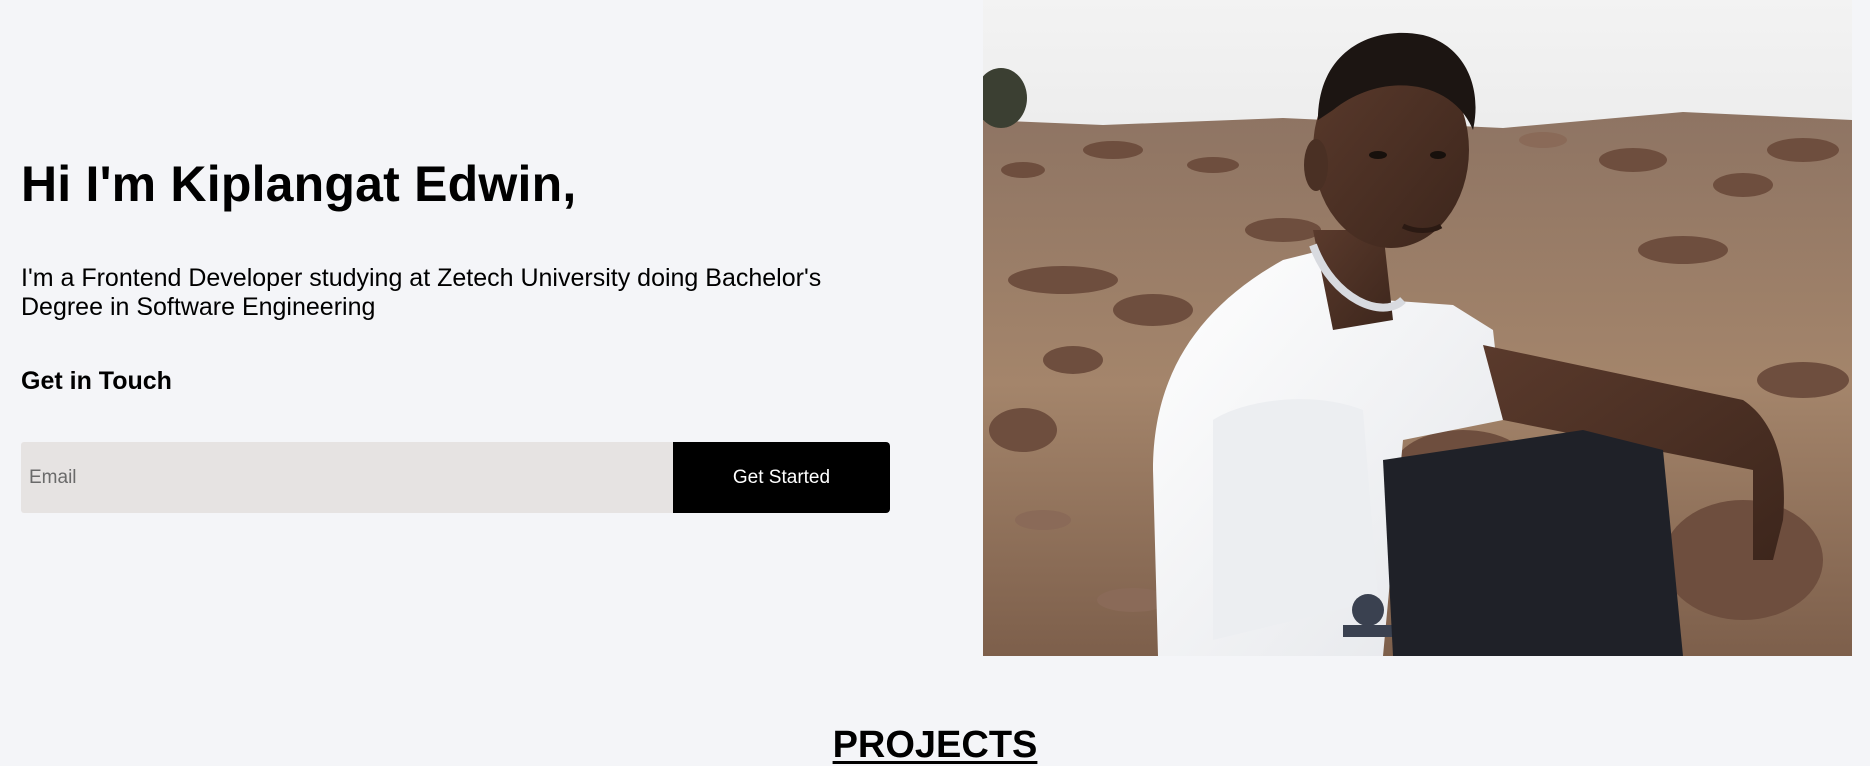  I want to click on contact-heading: Get in Touch, so click(96, 381).